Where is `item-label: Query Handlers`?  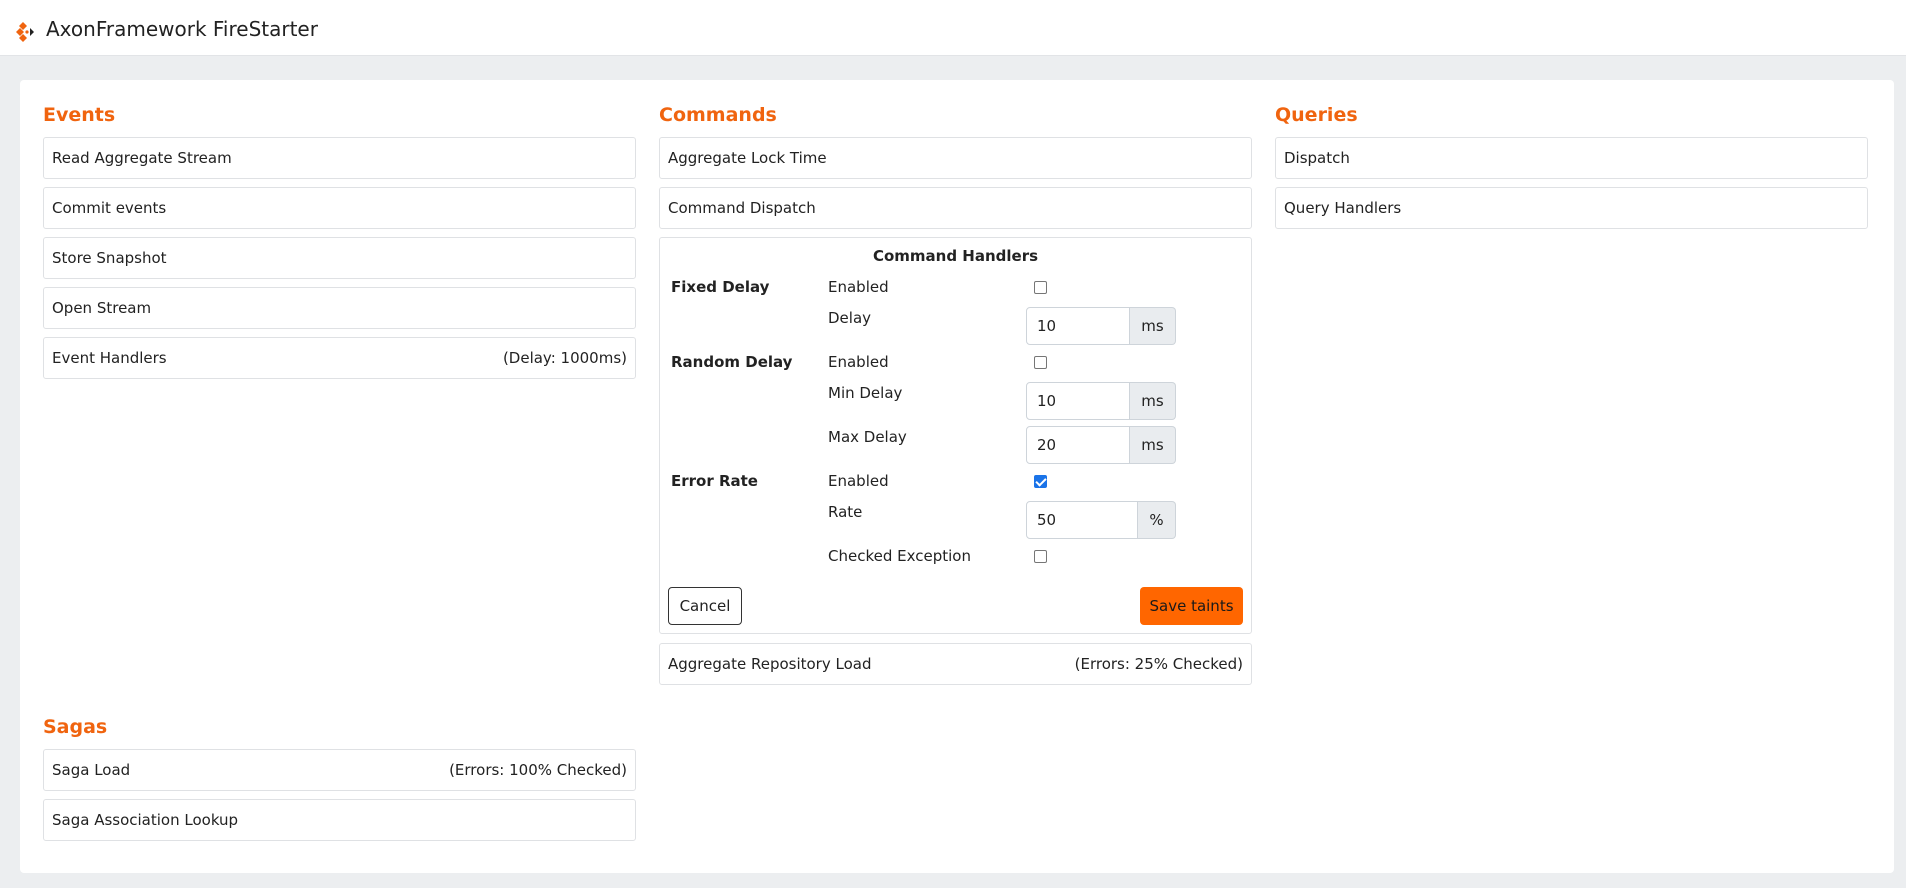
item-label: Query Handlers is located at coordinates (1343, 208).